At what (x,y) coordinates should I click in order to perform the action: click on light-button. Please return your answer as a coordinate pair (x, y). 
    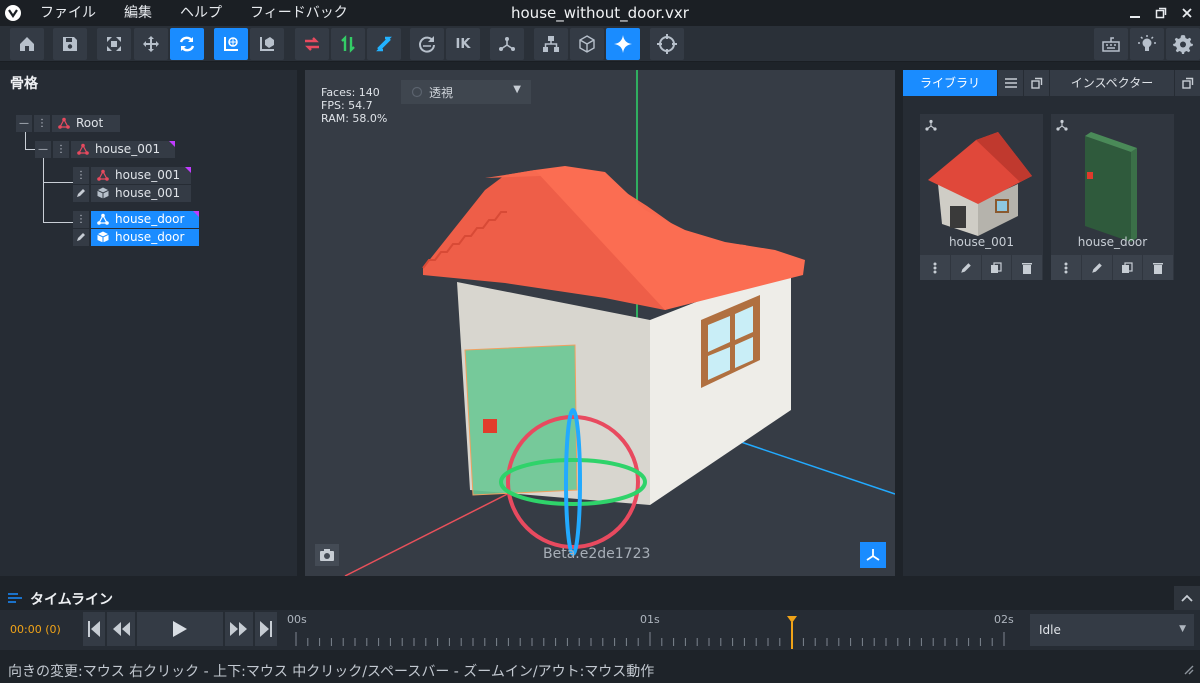
    Looking at the image, I should click on (1147, 44).